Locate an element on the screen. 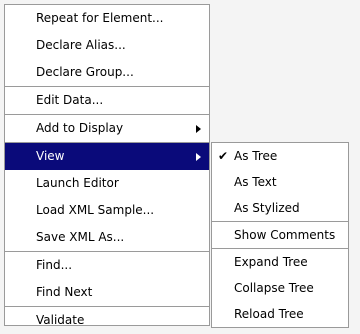  submenu-item-label: Reload Tree is located at coordinates (269, 314).